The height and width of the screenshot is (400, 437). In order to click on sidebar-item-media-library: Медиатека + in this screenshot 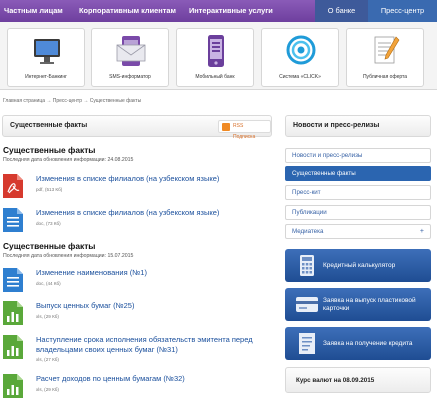, I will do `click(358, 231)`.